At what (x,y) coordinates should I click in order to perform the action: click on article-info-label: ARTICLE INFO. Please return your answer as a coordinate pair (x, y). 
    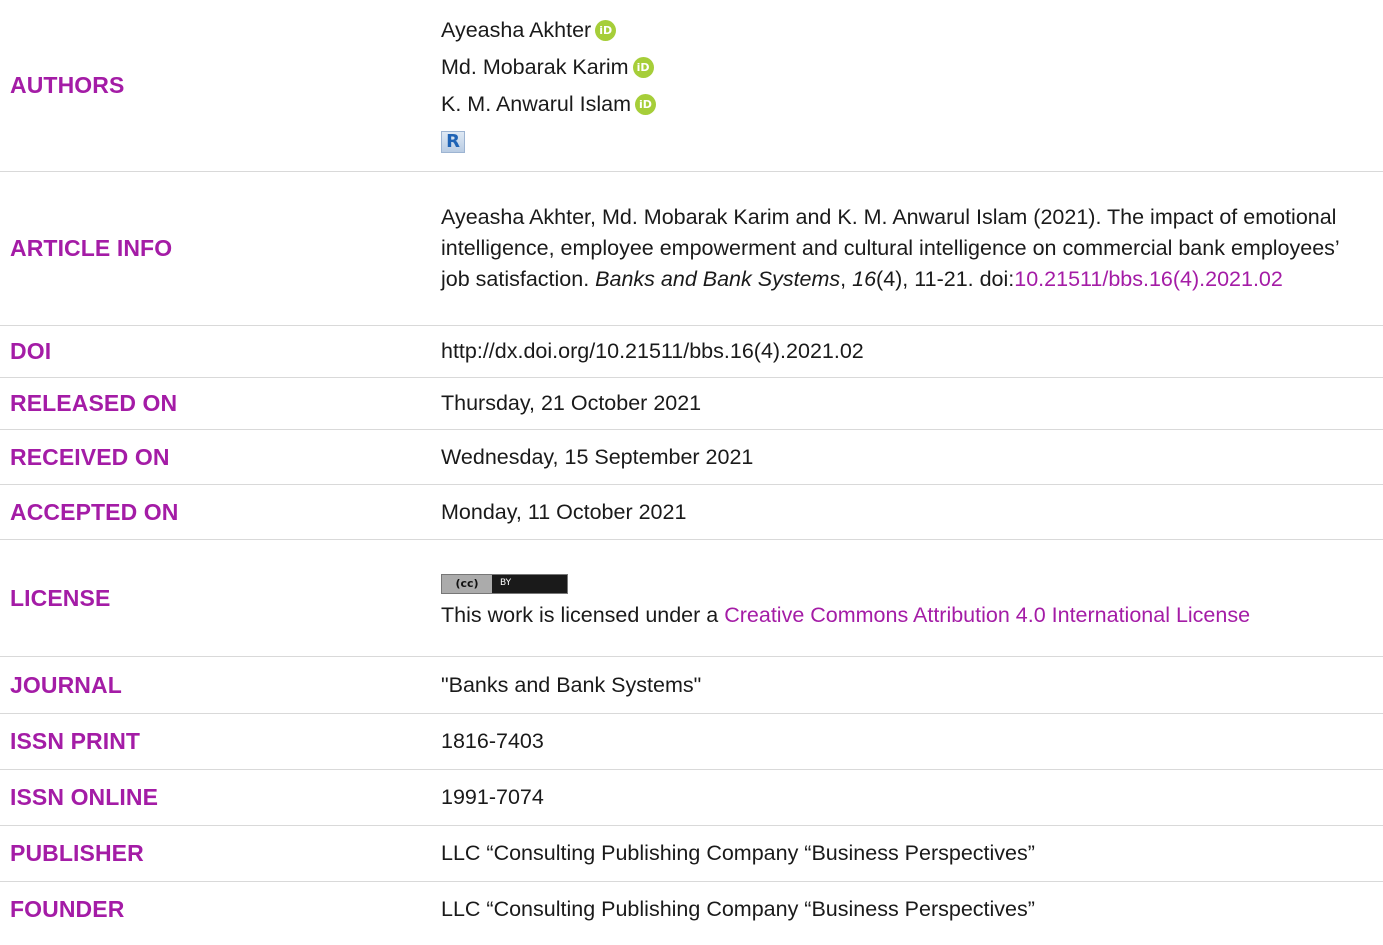
    Looking at the image, I should click on (91, 248).